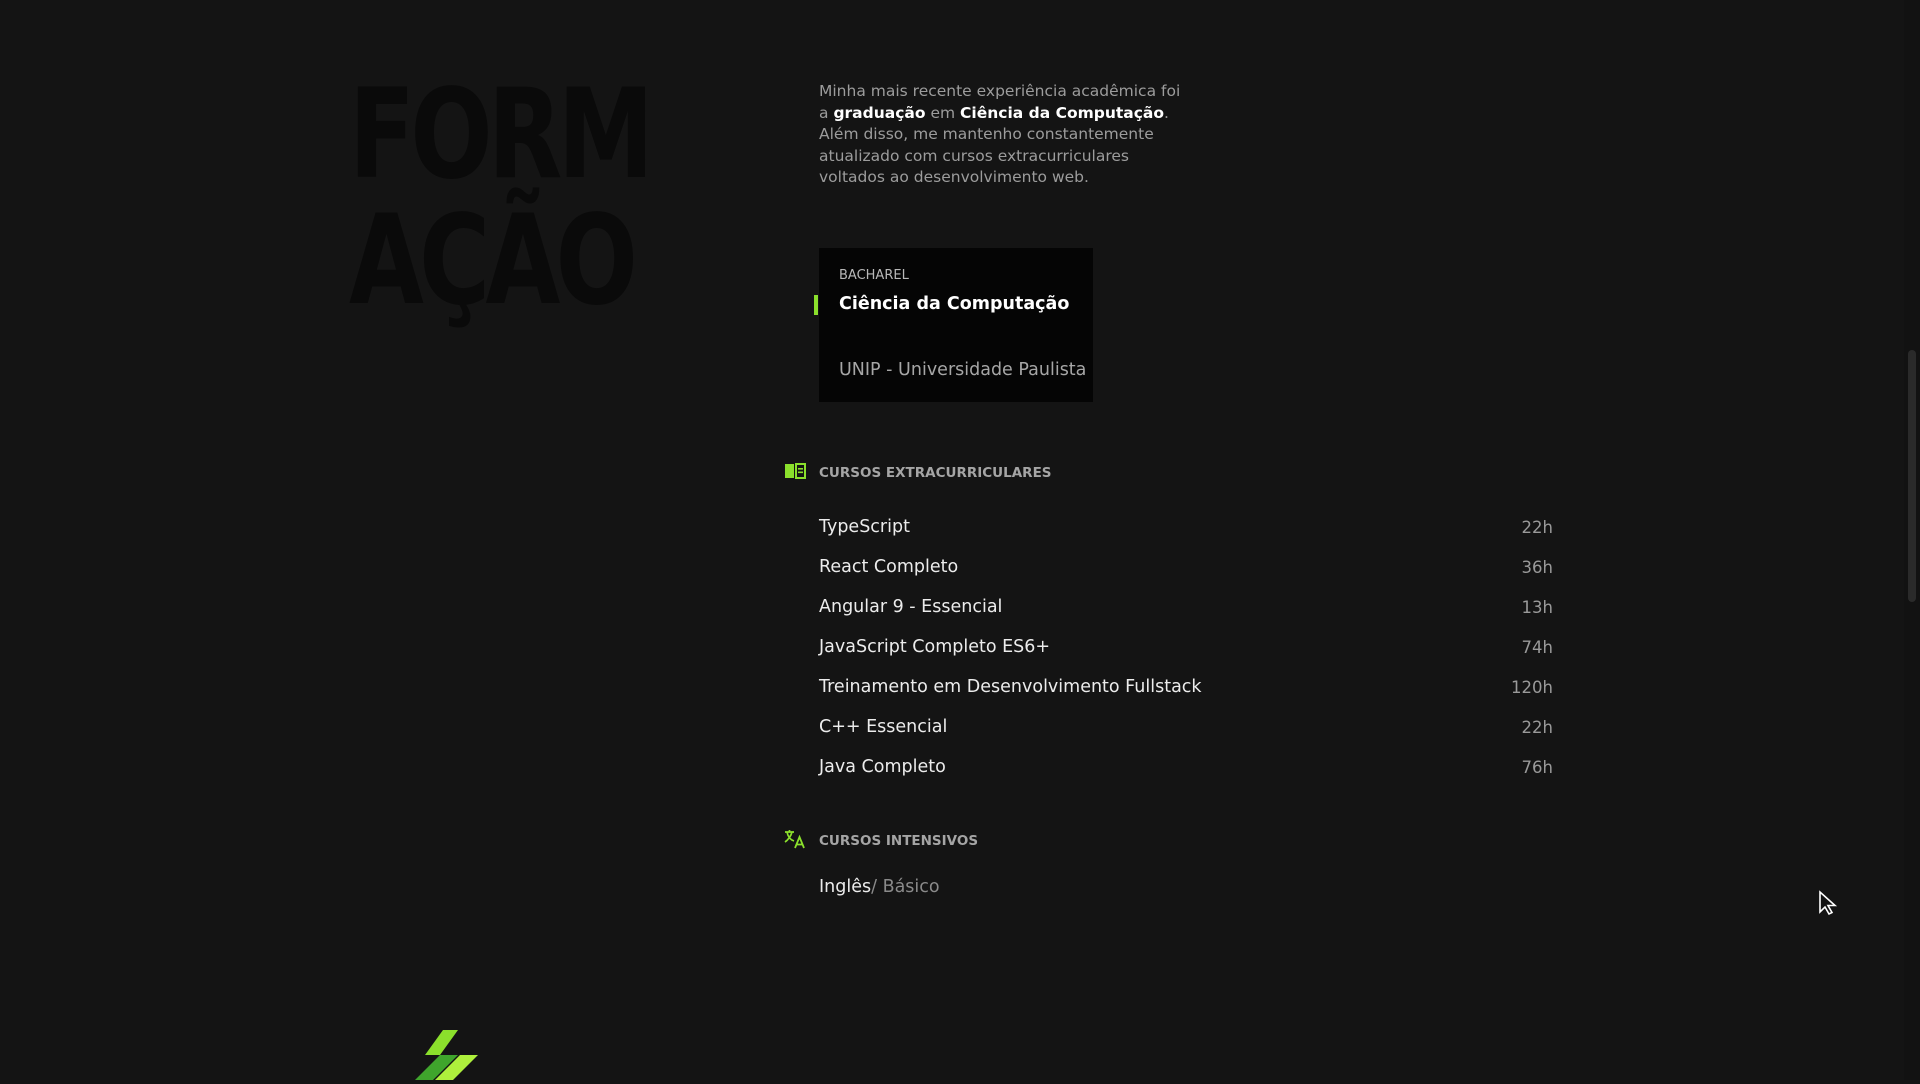 Image resolution: width=1920 pixels, height=1084 pixels. I want to click on extracurricular-header: CURSOS EXTRACURRICULARES, so click(918, 473).